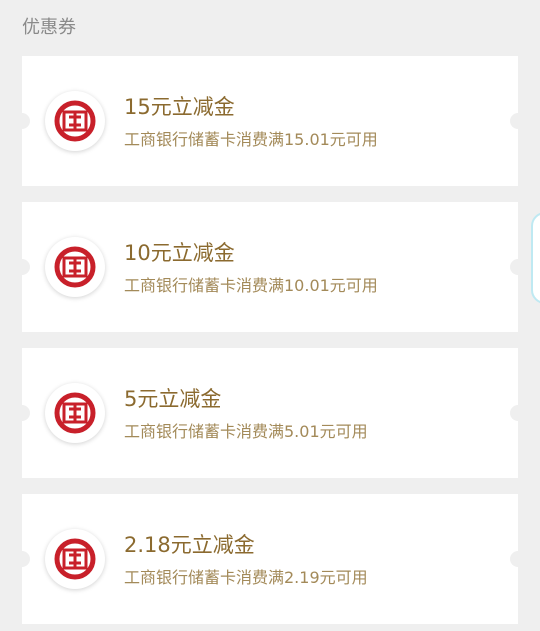 The height and width of the screenshot is (631, 540). Describe the element at coordinates (189, 545) in the screenshot. I see `coupon-title: 2.18元立减金` at that location.